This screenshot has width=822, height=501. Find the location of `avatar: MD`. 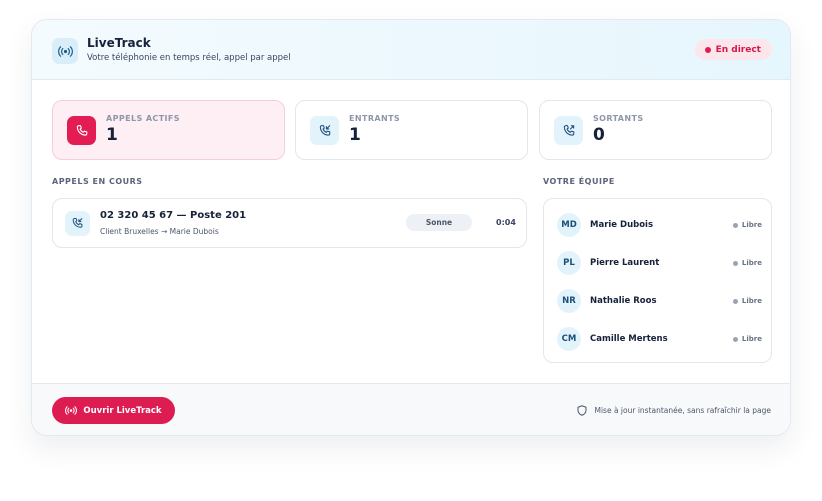

avatar: MD is located at coordinates (569, 225).